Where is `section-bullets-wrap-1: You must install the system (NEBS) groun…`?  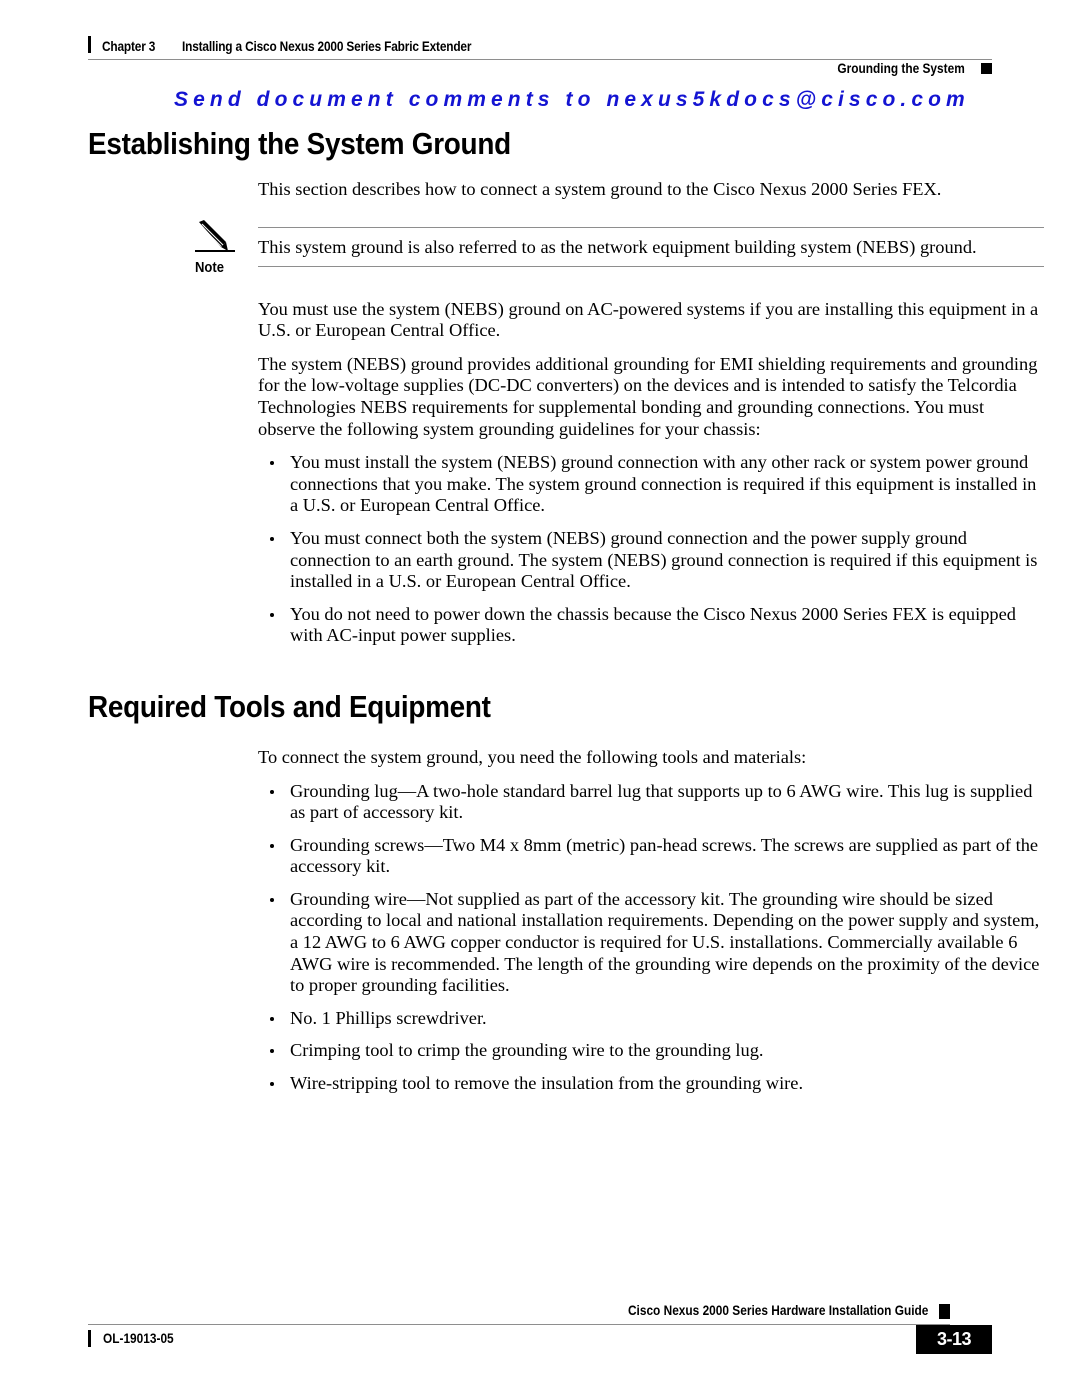 section-bullets-wrap-1: You must install the system (NEBS) groun… is located at coordinates (540, 549).